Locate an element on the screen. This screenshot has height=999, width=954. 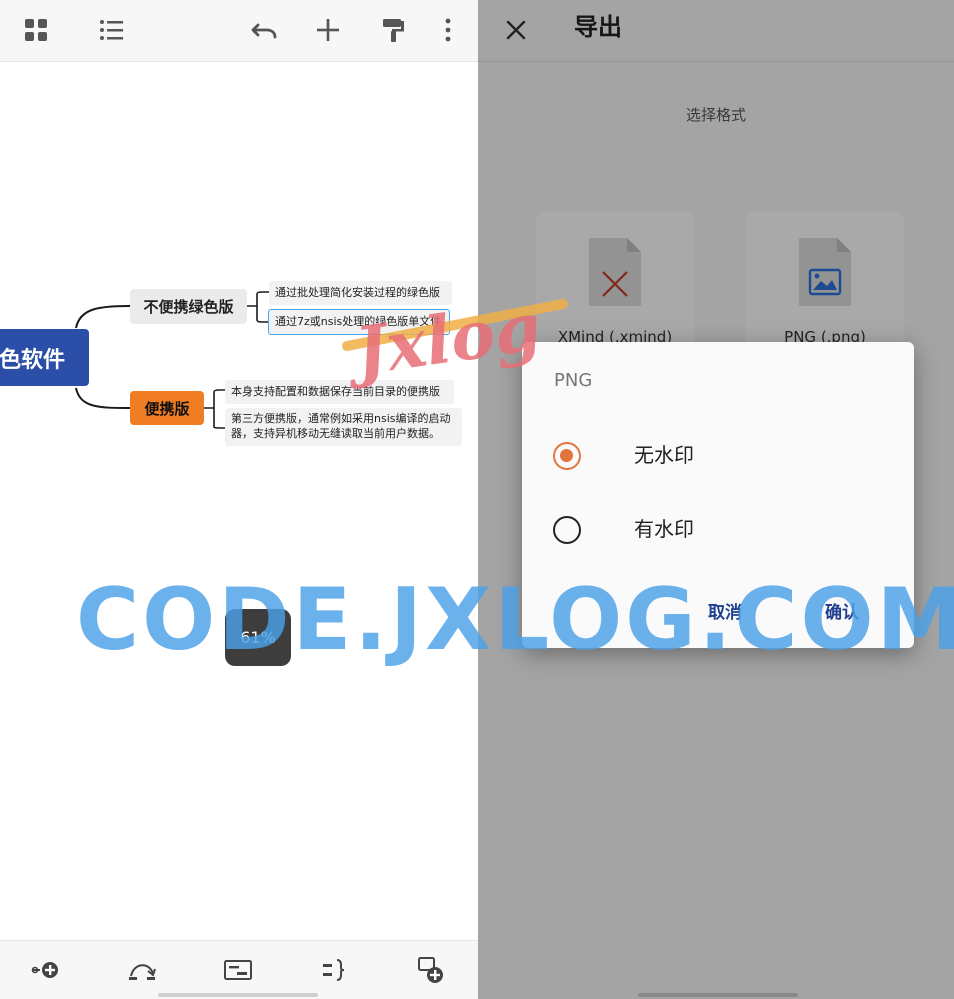
boundary-icon is located at coordinates (238, 970).